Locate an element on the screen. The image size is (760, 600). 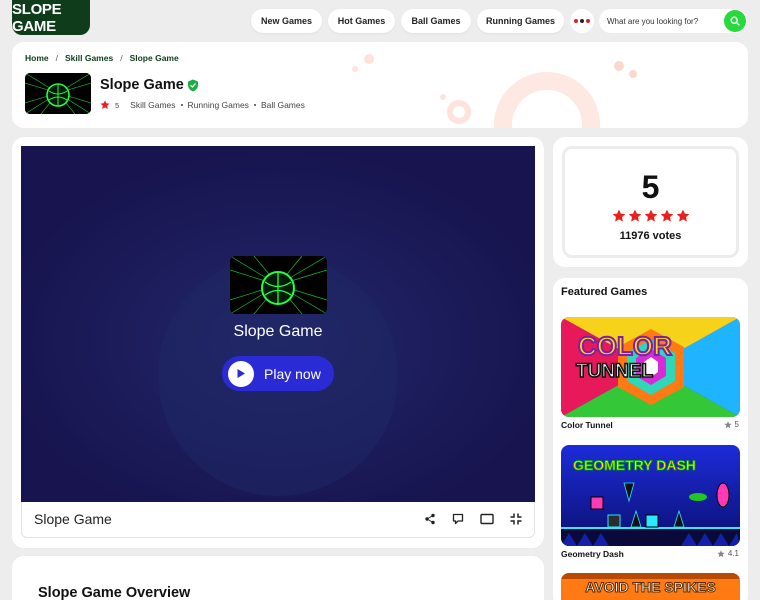
rating-card: 5 11976 votes is located at coordinates (650, 202).